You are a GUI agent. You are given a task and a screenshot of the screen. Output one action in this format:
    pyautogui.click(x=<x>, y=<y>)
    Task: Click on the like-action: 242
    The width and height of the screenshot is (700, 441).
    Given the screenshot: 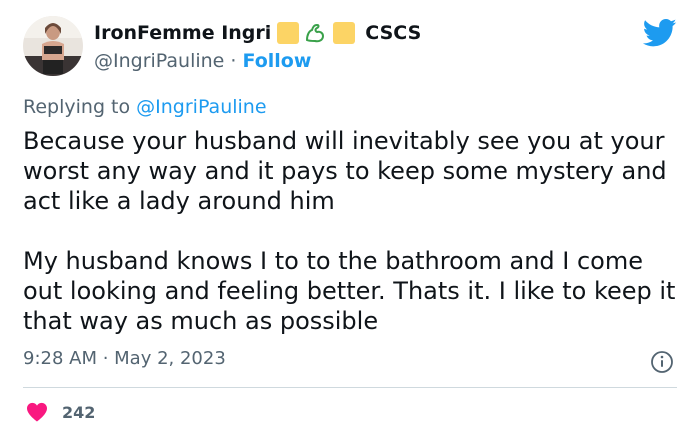 What is the action you would take?
    pyautogui.click(x=60, y=412)
    